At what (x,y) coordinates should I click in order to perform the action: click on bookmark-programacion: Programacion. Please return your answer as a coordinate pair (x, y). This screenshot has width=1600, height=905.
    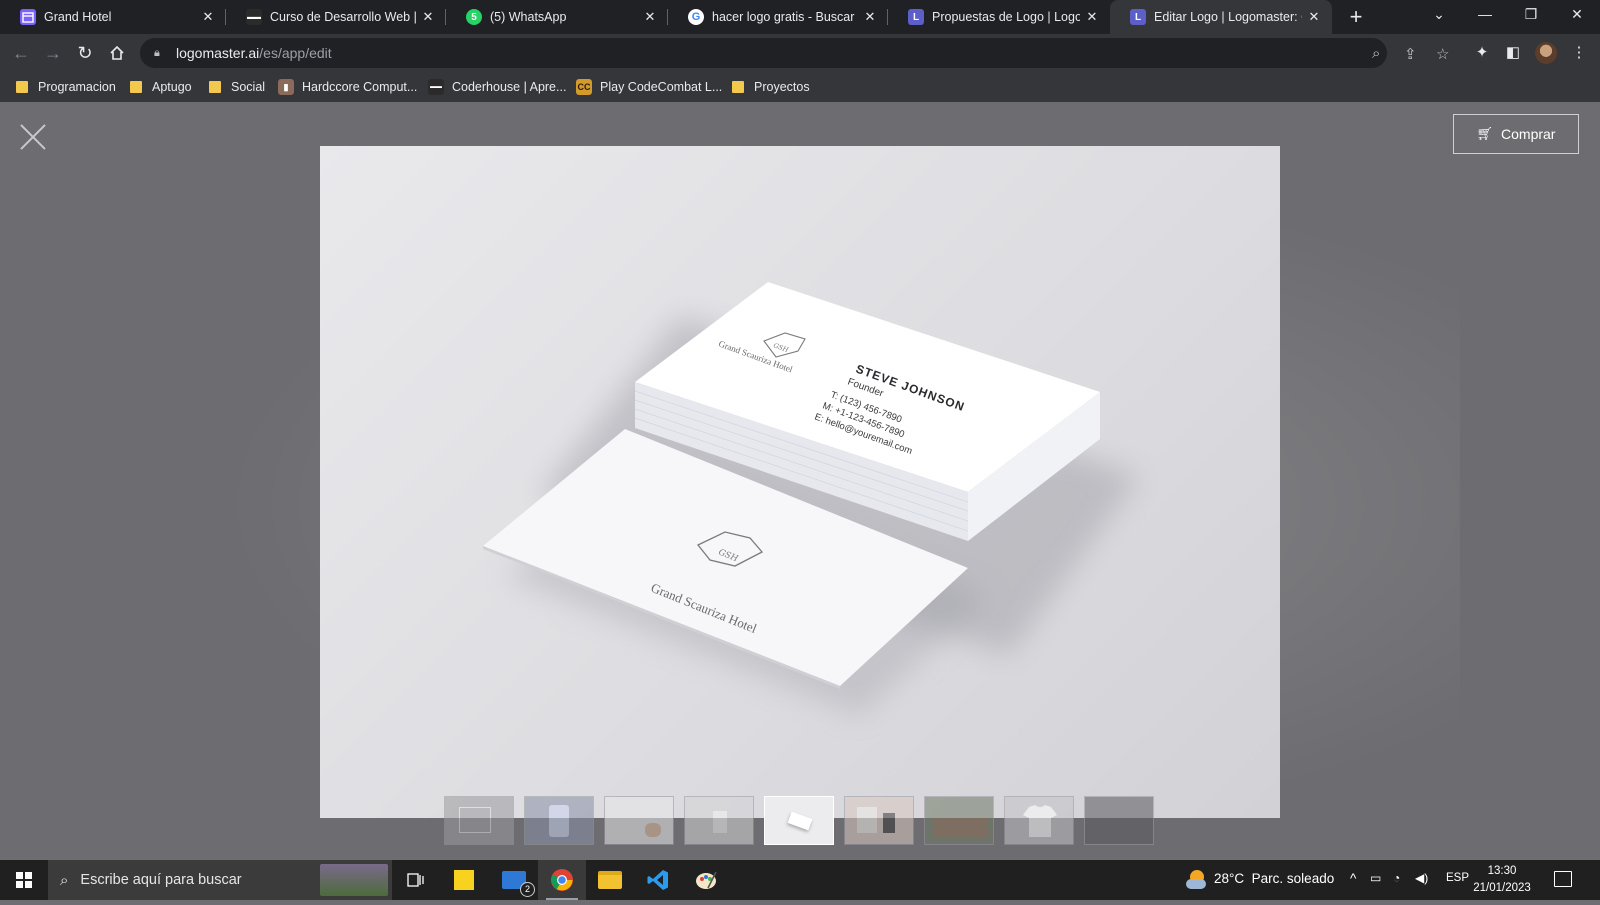
    Looking at the image, I should click on (66, 87).